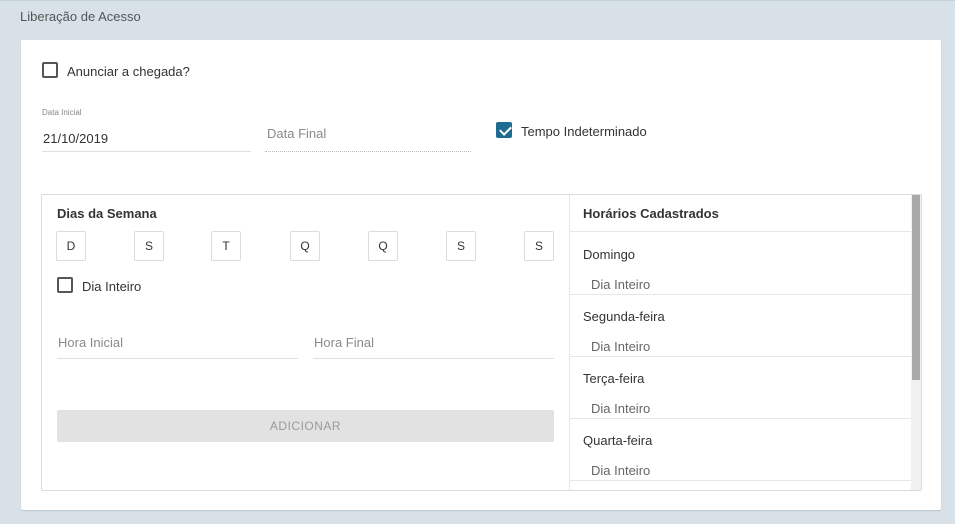 Image resolution: width=955 pixels, height=524 pixels. I want to click on add-button: ADICIONAR, so click(305, 426).